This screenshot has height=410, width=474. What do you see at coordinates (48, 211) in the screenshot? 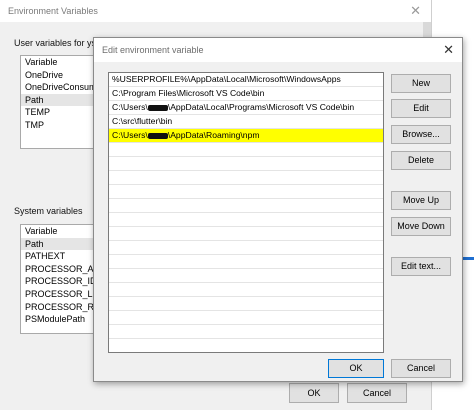
I see `system-variables-label: System variables` at bounding box center [48, 211].